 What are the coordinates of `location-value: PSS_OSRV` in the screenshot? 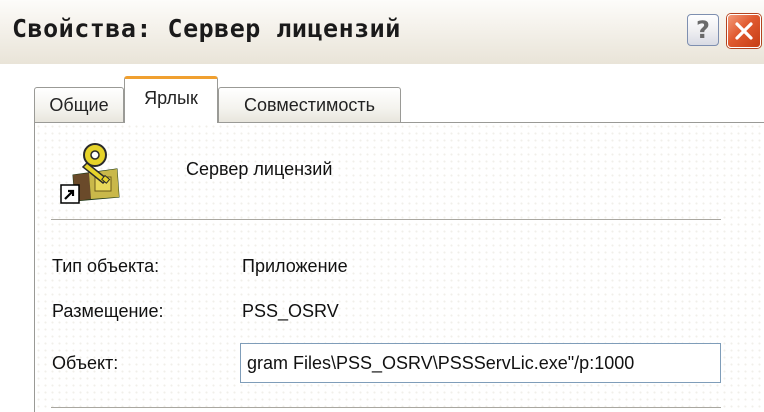 It's located at (290, 311).